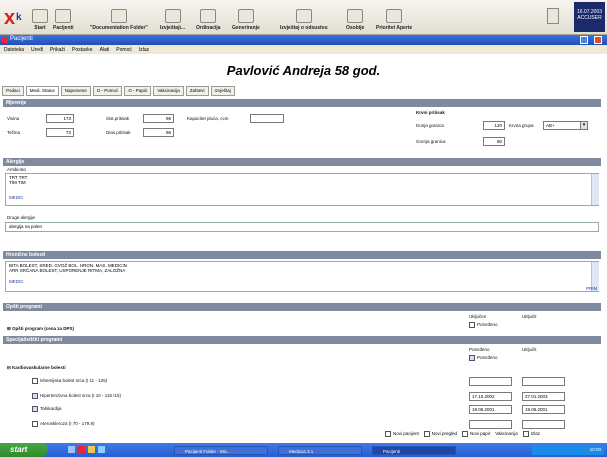 This screenshot has height=457, width=607. I want to click on lung-capacity-field, so click(267, 118).